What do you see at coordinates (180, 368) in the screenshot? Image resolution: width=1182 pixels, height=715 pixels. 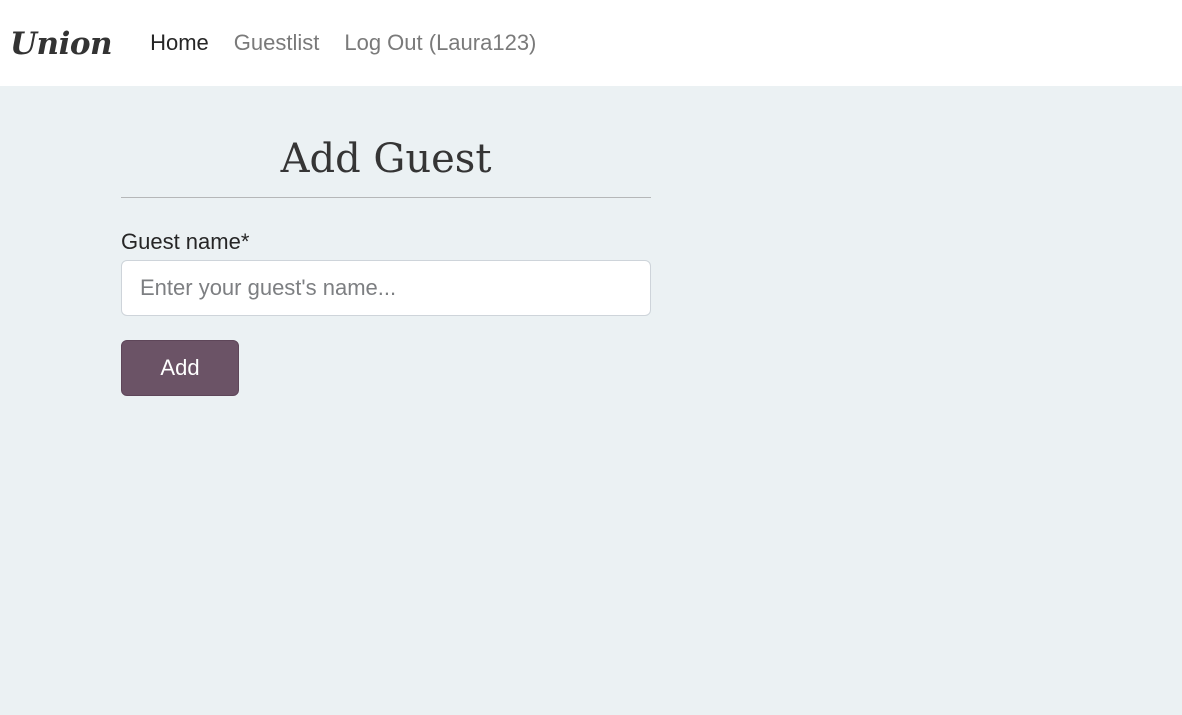 I see `add-guest-button: Add` at bounding box center [180, 368].